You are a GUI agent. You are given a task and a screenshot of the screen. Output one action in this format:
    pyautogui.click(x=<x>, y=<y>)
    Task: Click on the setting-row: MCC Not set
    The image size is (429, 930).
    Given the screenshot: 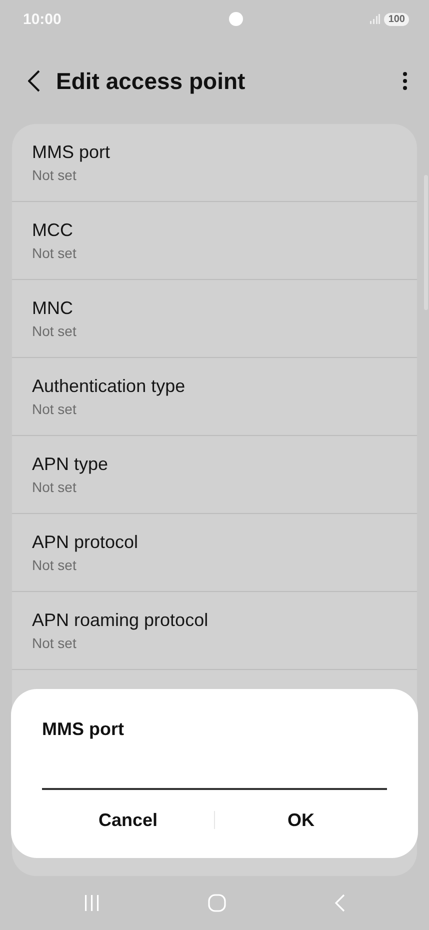 What is the action you would take?
    pyautogui.click(x=214, y=241)
    